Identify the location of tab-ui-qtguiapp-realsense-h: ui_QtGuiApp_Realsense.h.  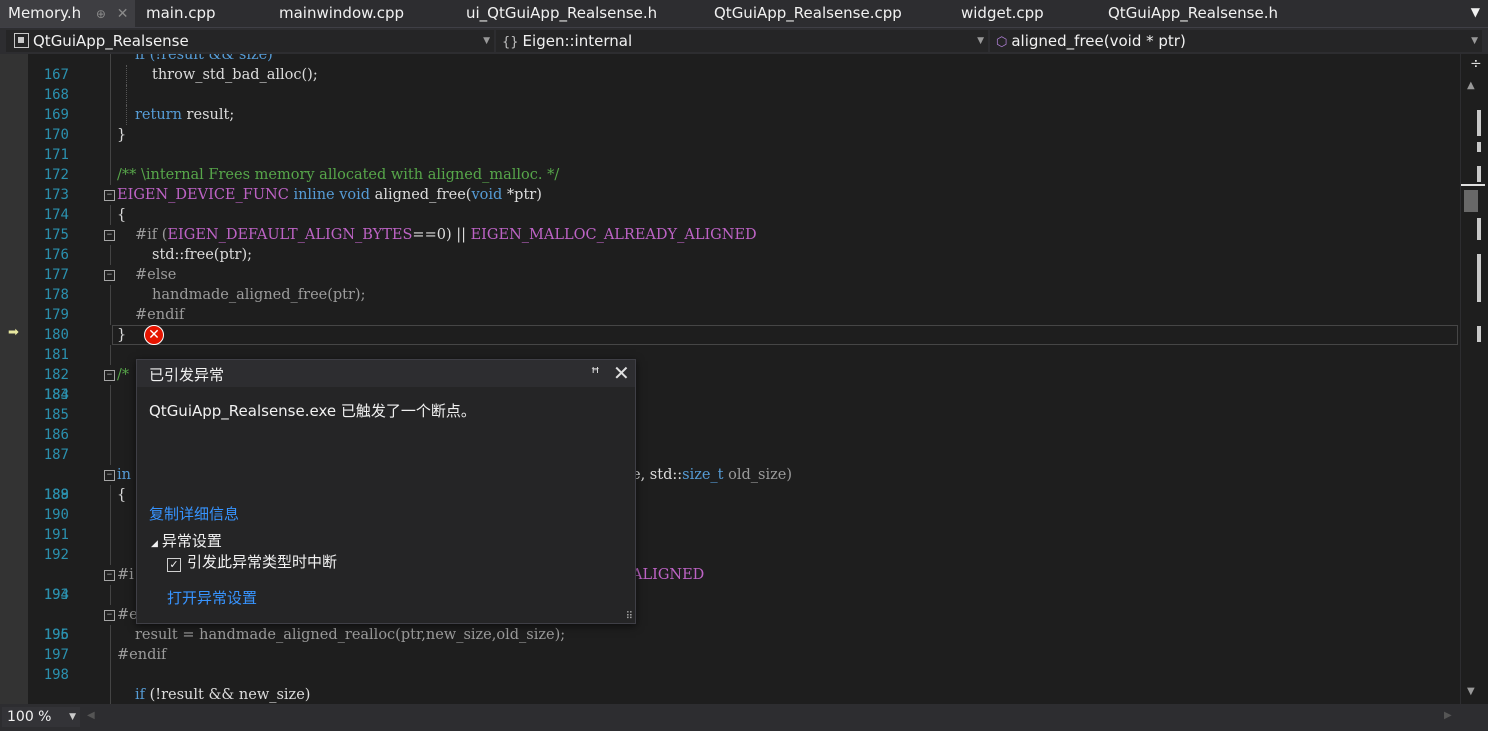
(561, 13).